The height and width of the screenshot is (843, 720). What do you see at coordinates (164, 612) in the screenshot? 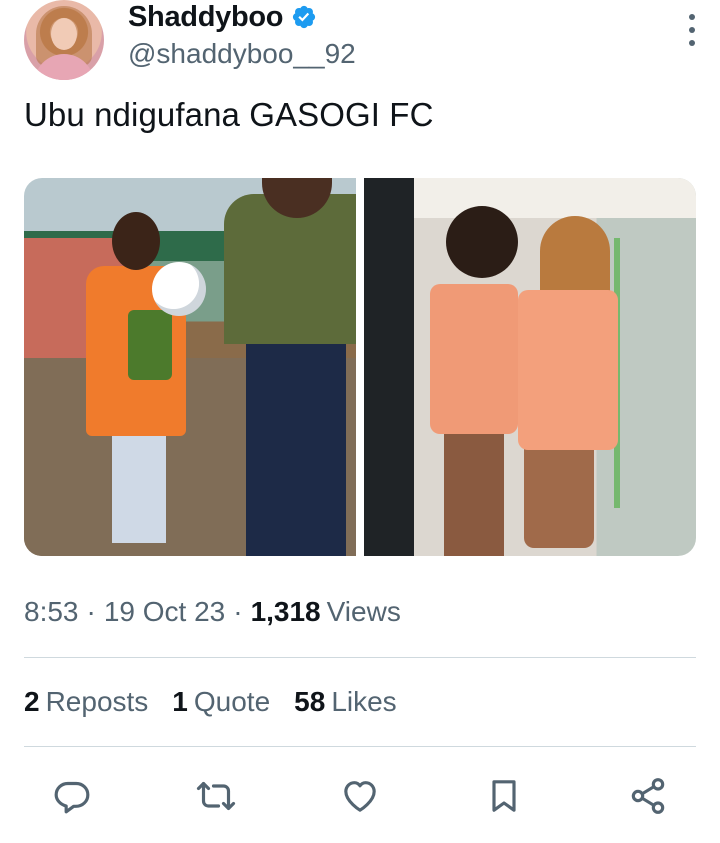
I see `tweet-date: 19 Oct 23` at bounding box center [164, 612].